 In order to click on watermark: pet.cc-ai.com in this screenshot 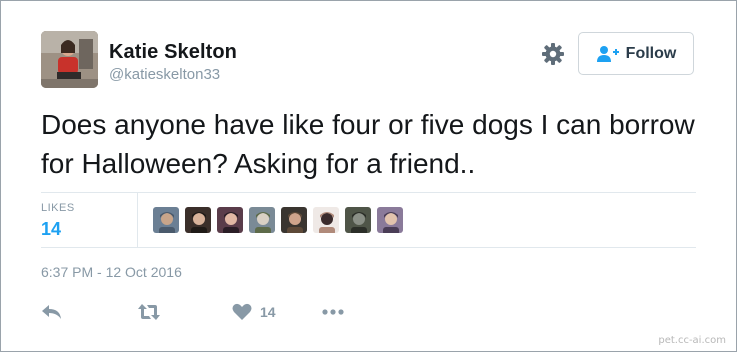, I will do `click(692, 340)`.